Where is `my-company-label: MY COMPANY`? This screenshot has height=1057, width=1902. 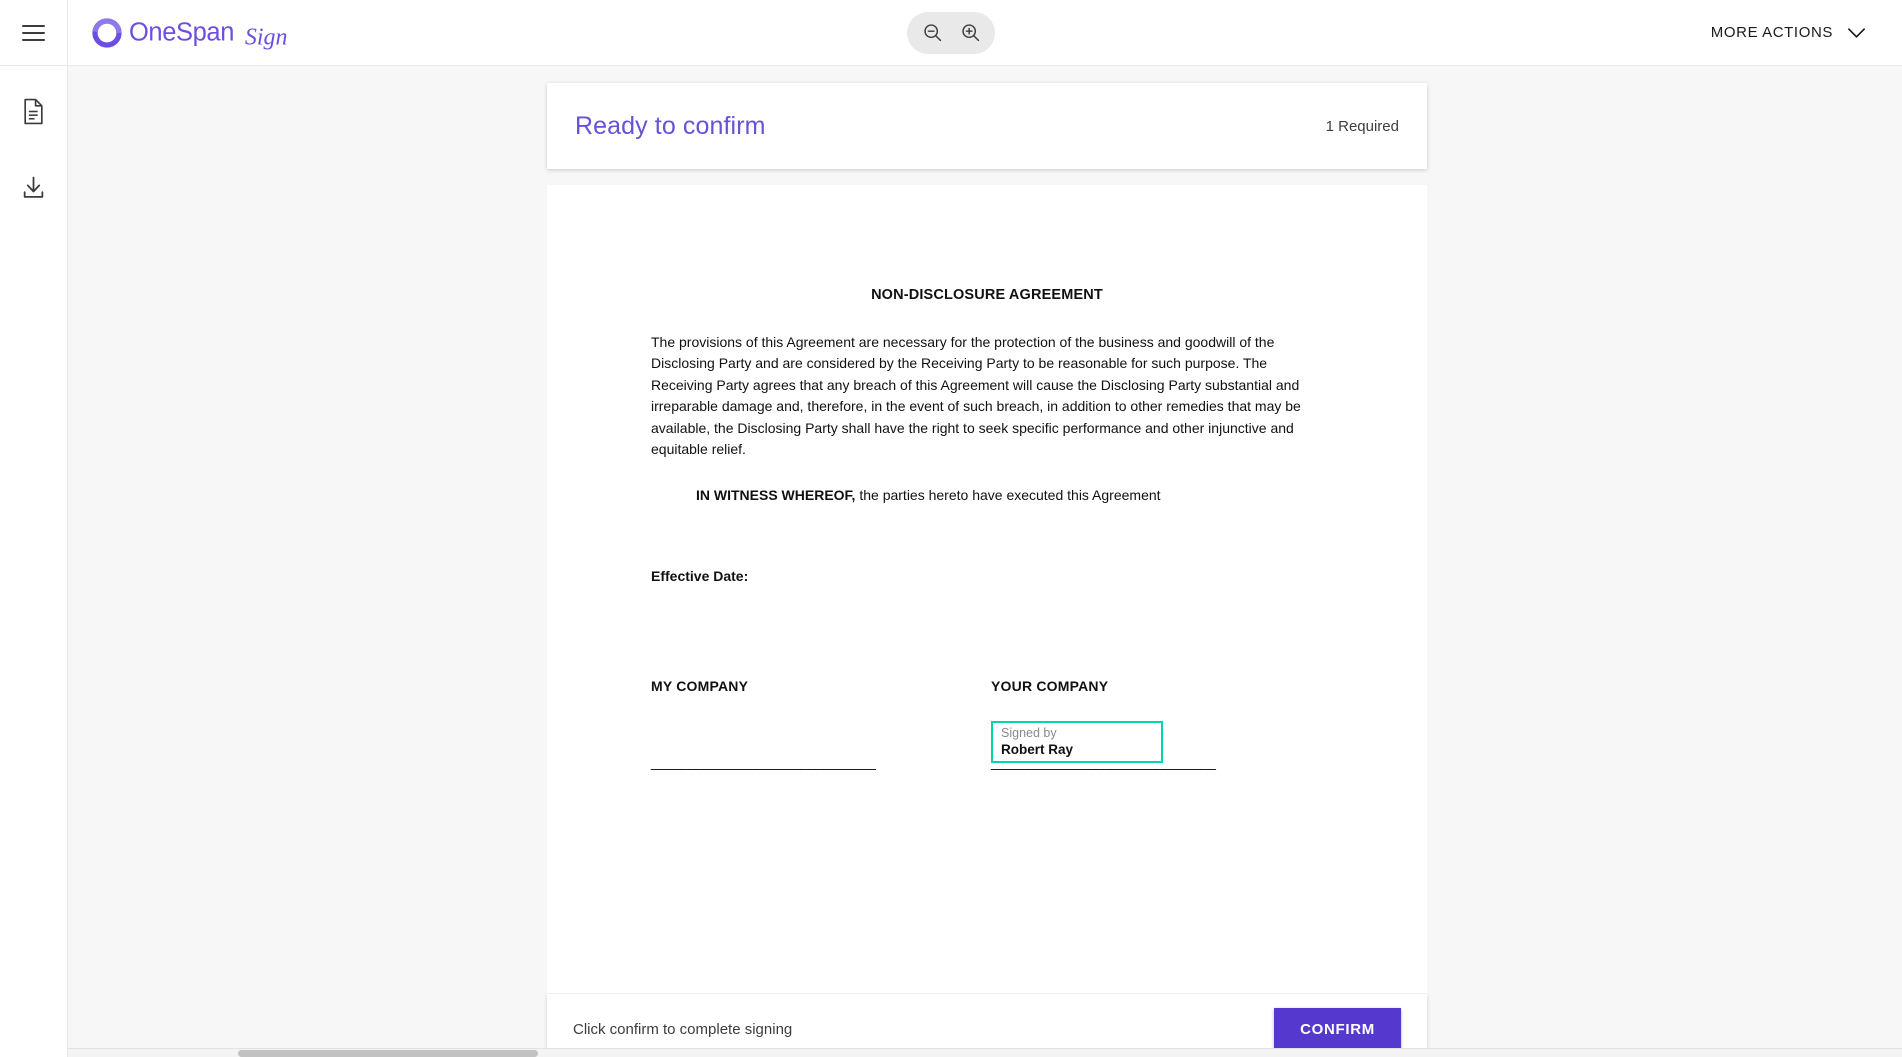
my-company-label: MY COMPANY is located at coordinates (700, 685).